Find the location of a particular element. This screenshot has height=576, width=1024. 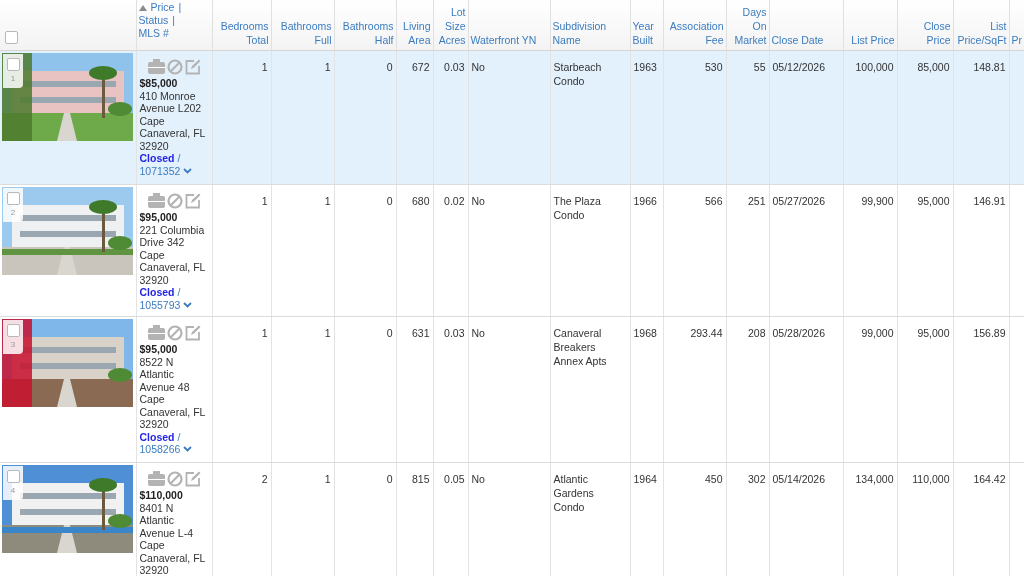

table-cell: 0.02 is located at coordinates (454, 201).